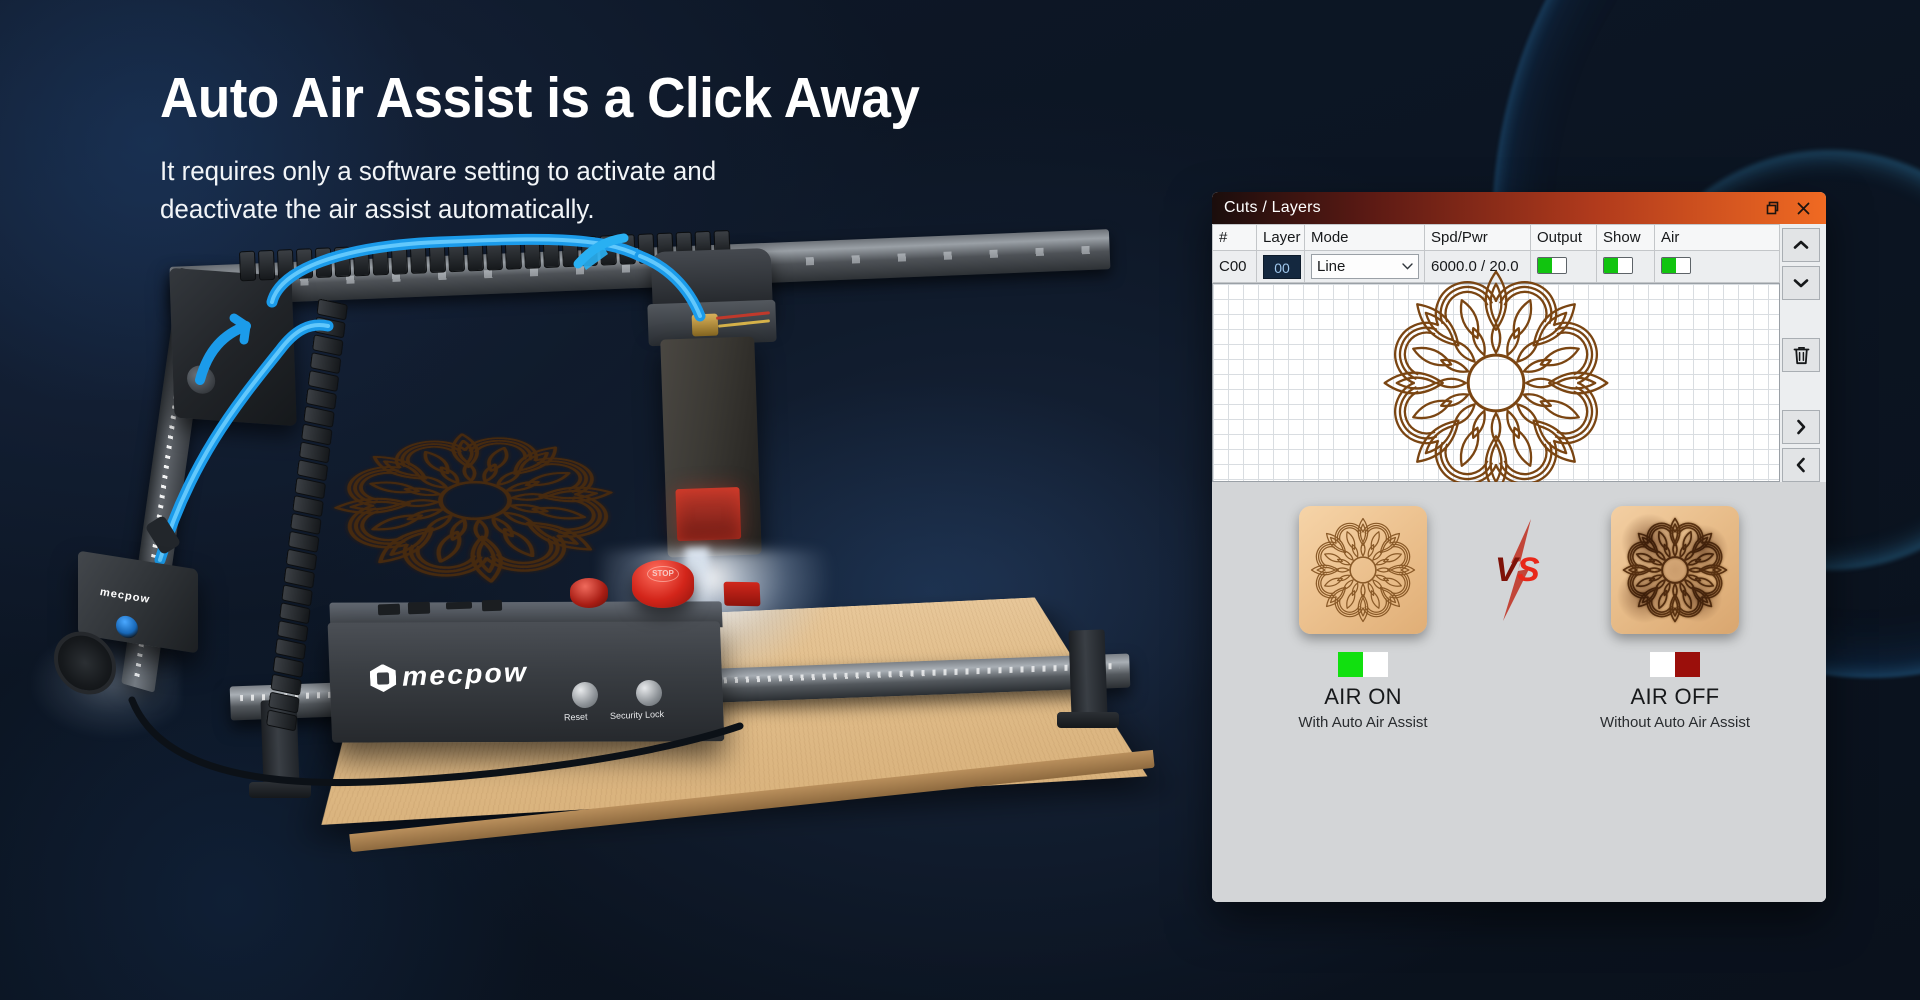  I want to click on scorch-marks, so click(1675, 570).